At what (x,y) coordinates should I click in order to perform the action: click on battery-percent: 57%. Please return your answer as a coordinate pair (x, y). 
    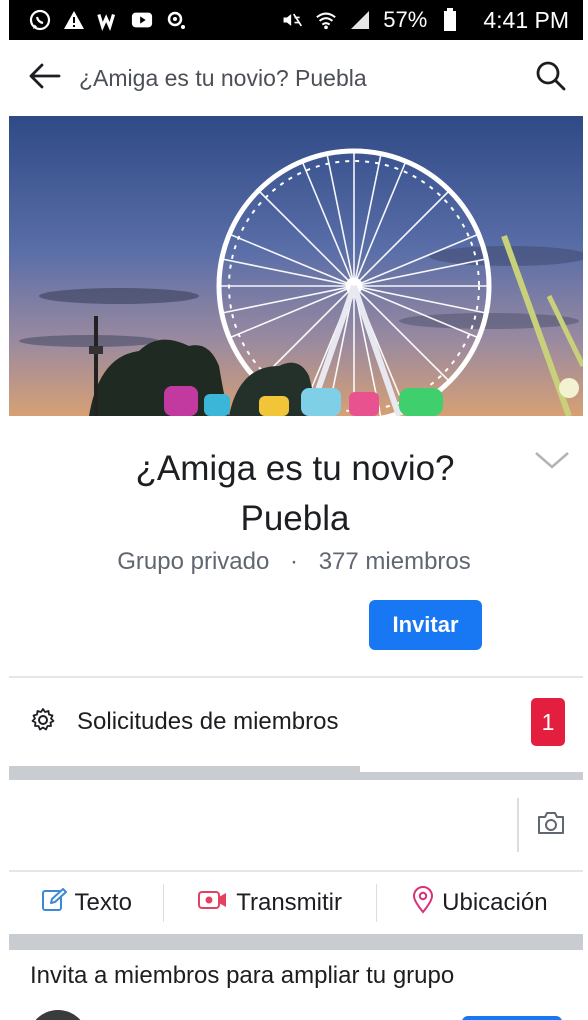
    Looking at the image, I should click on (405, 19).